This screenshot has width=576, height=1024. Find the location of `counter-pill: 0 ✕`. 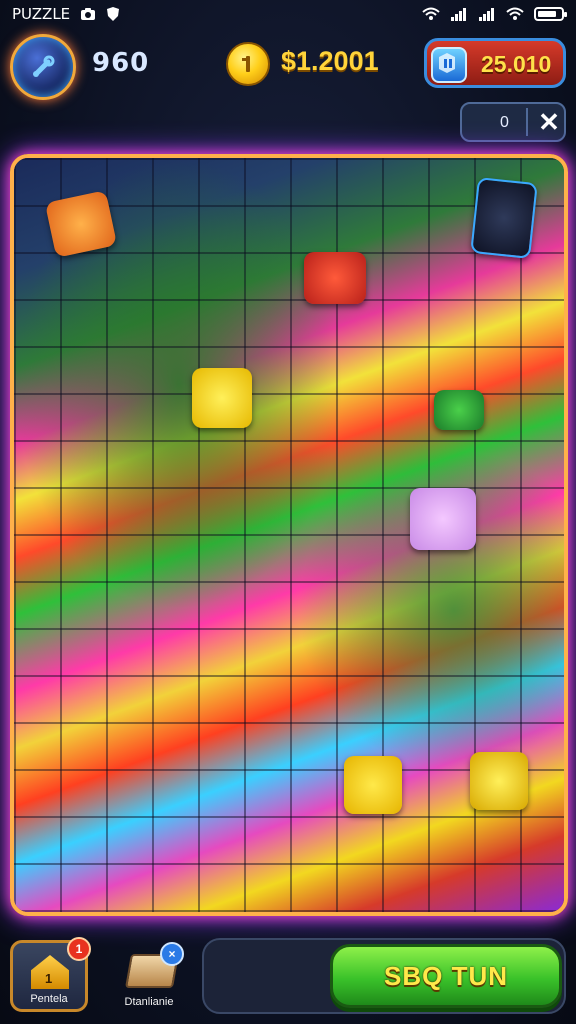

counter-pill: 0 ✕ is located at coordinates (513, 122).